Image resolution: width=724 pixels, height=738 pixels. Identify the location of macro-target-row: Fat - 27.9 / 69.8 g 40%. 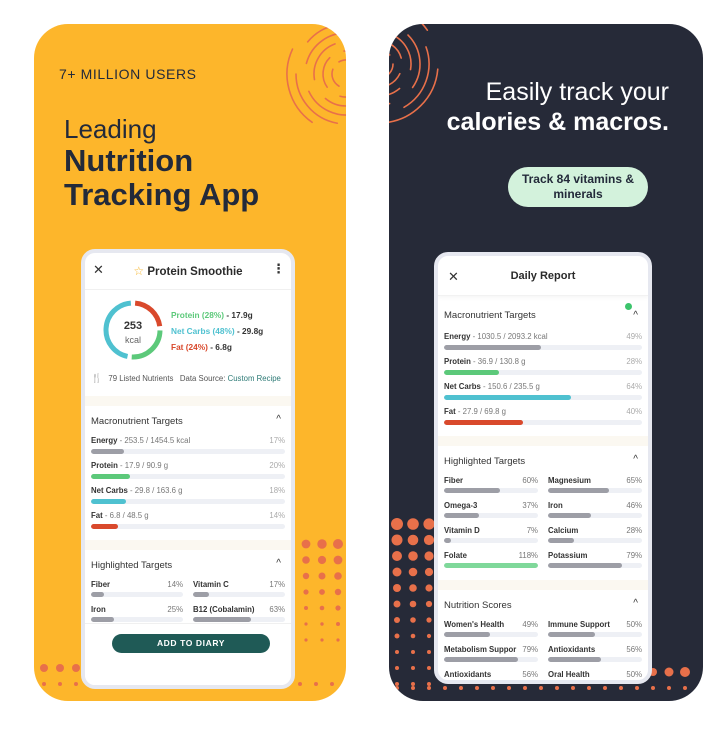
(543, 419).